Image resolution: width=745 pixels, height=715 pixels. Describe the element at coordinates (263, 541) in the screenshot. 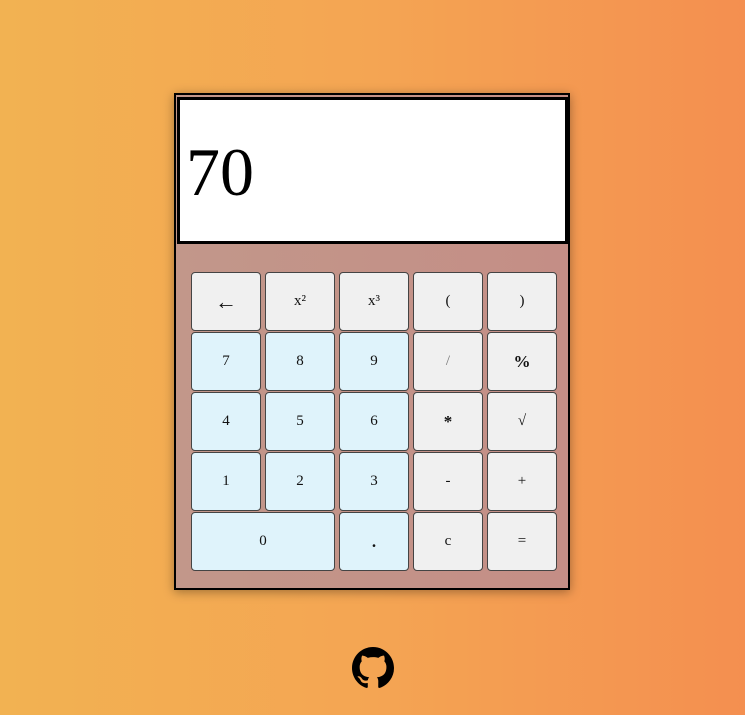

I see `digit-0-button: 0` at that location.